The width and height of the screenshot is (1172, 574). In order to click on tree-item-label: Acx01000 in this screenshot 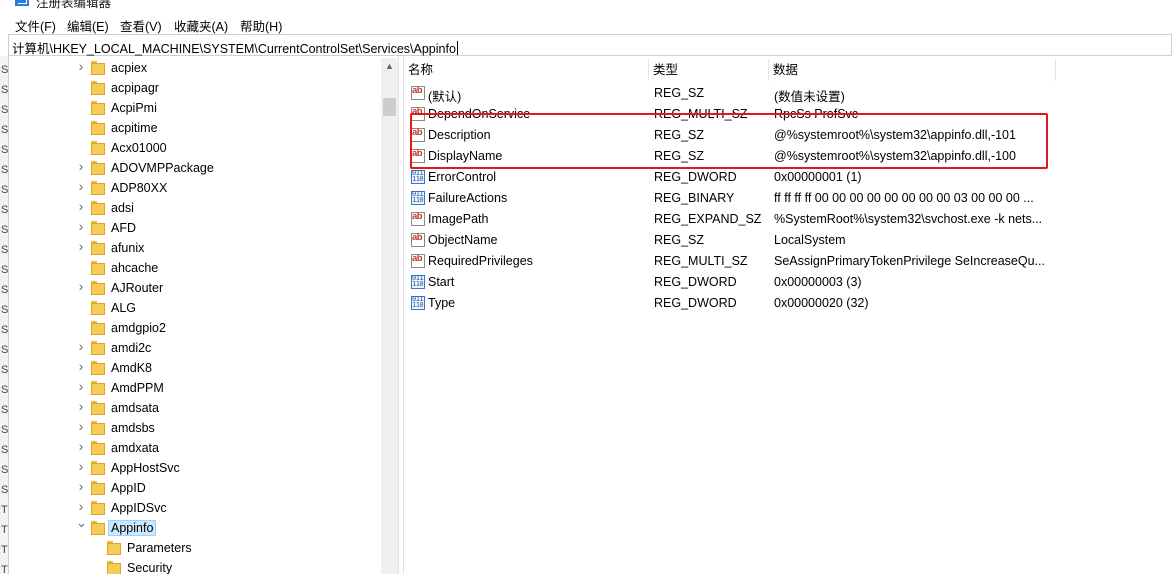, I will do `click(139, 148)`.